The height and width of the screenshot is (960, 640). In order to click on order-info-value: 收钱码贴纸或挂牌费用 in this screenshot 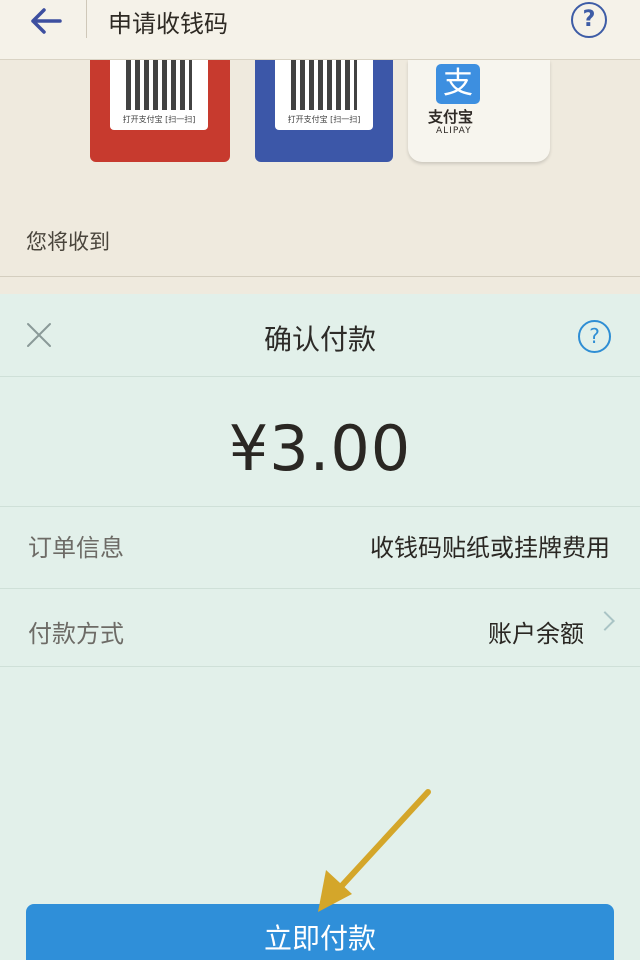, I will do `click(490, 548)`.